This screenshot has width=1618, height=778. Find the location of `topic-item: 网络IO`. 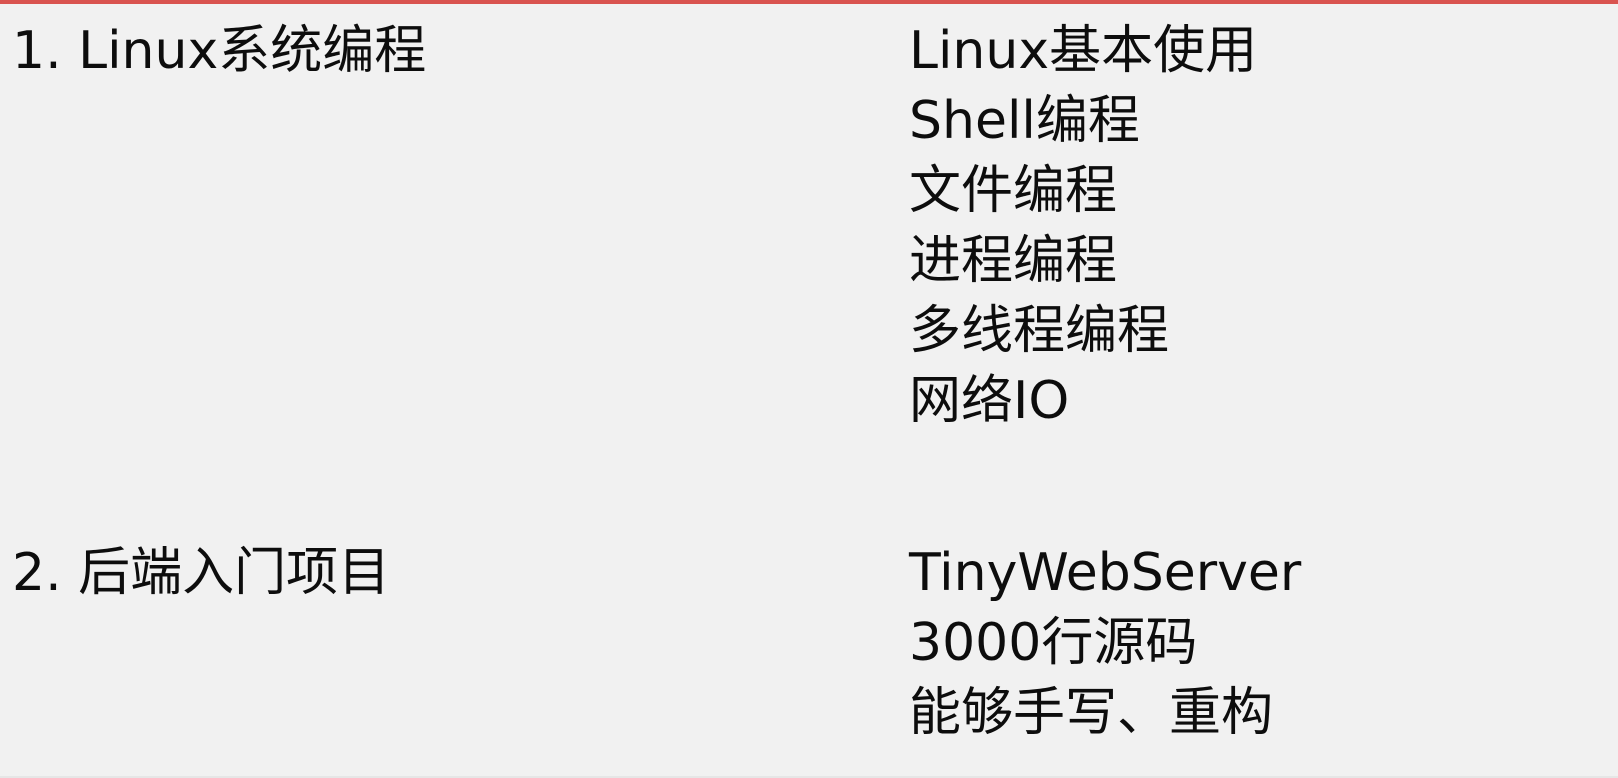

topic-item: 网络IO is located at coordinates (989, 401).